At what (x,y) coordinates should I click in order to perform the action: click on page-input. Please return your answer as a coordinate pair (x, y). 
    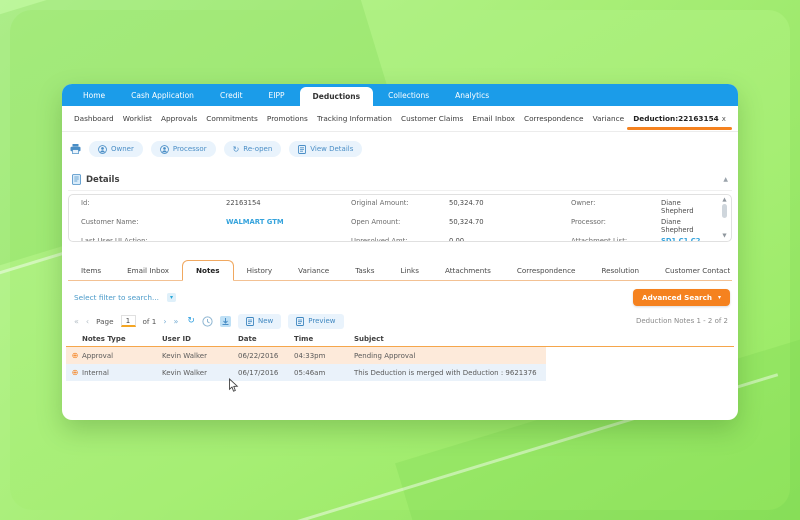
    Looking at the image, I should click on (128, 321).